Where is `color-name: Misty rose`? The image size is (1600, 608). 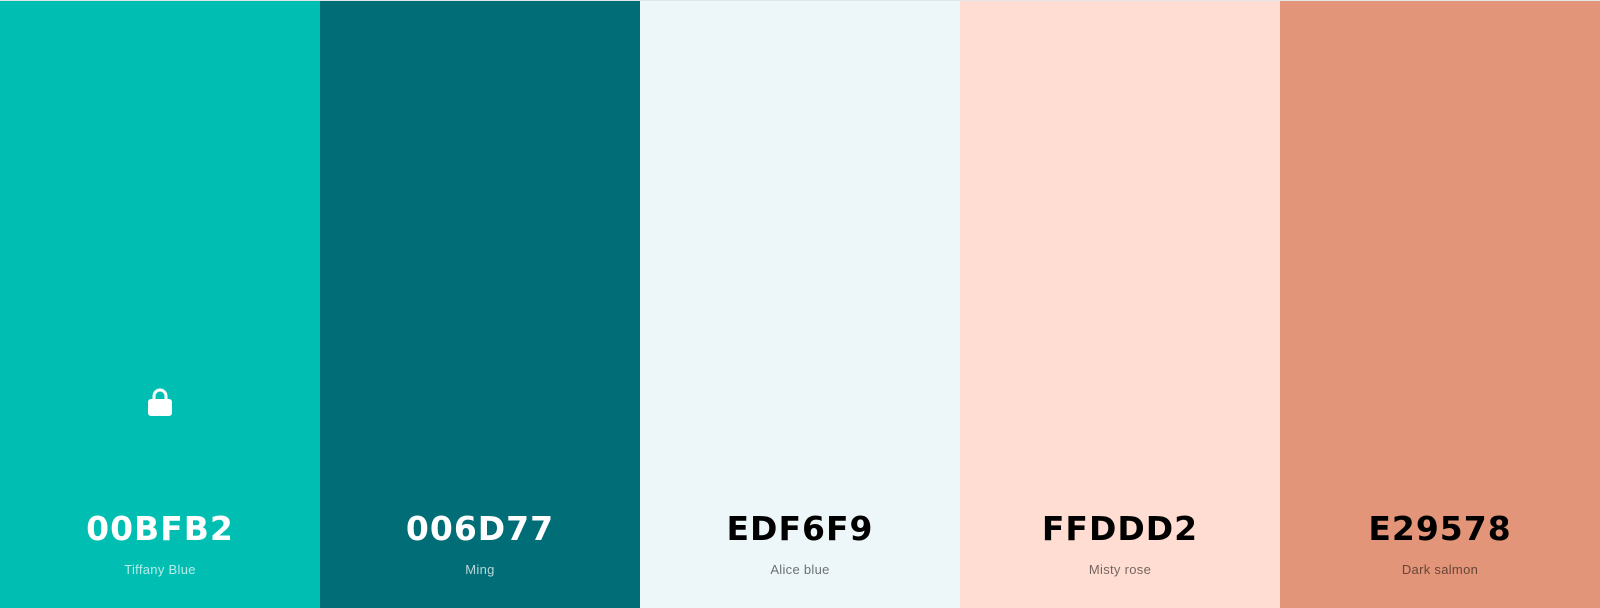 color-name: Misty rose is located at coordinates (1120, 569).